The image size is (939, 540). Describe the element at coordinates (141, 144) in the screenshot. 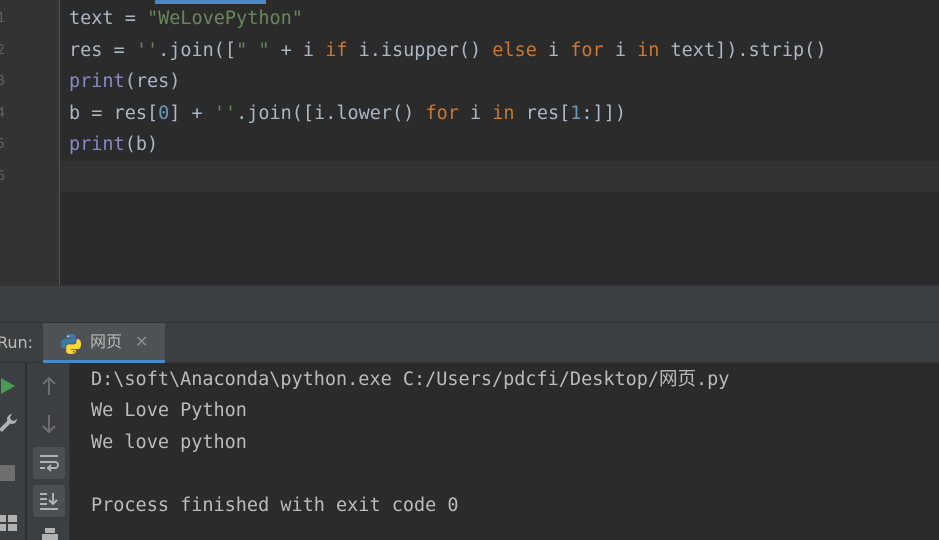

I see `code-token: (b)` at that location.